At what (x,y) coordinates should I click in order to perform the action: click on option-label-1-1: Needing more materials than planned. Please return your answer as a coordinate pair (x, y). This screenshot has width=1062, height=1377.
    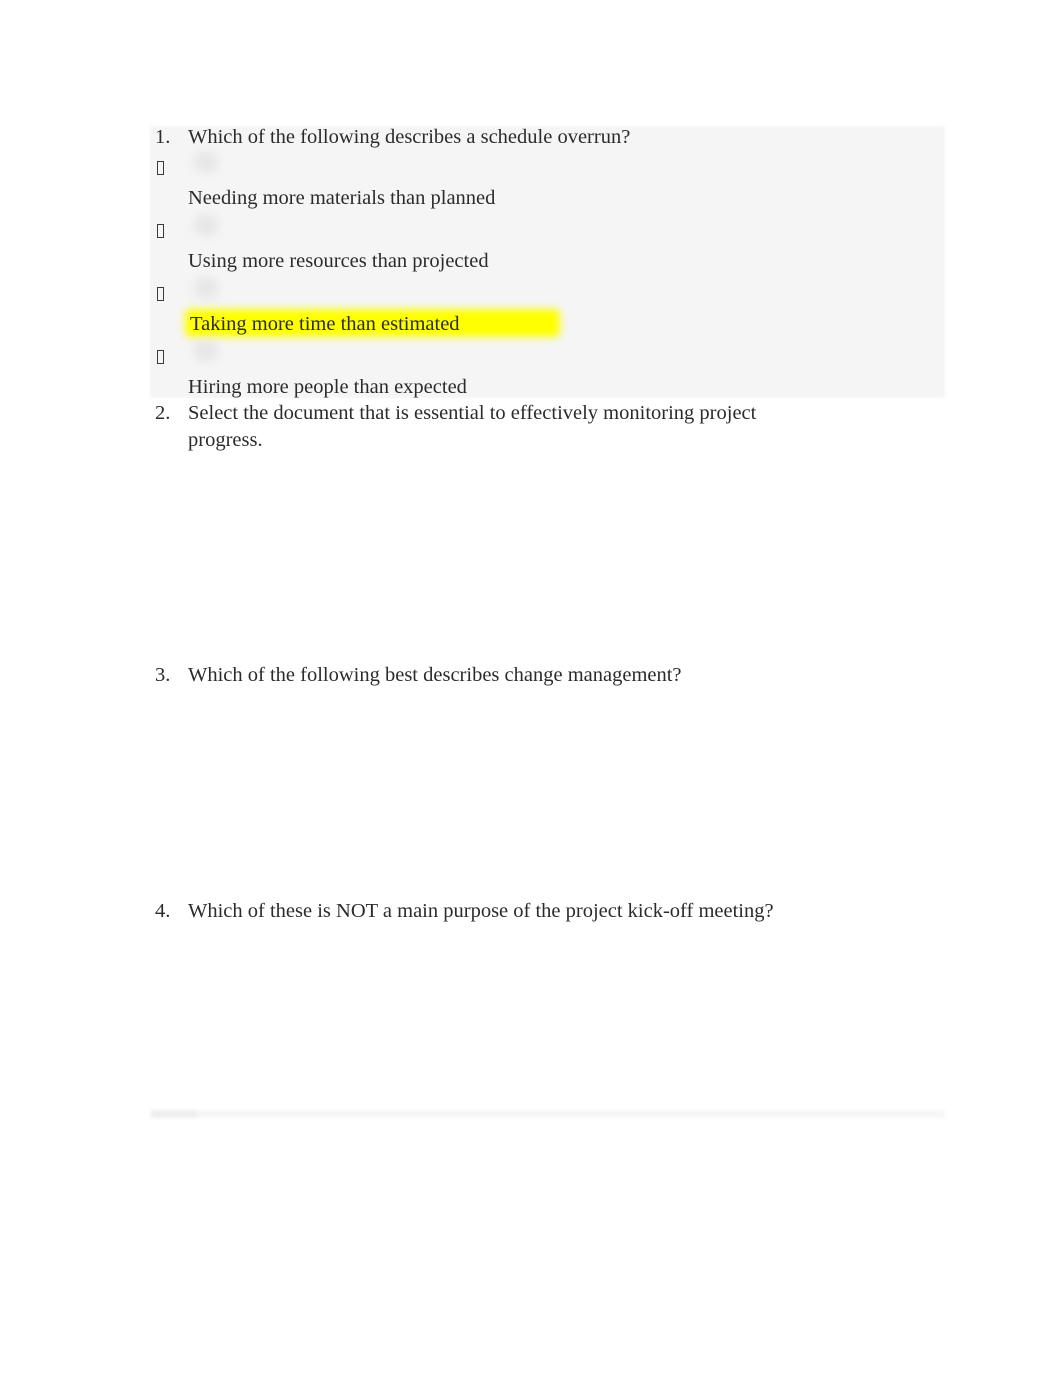
    Looking at the image, I should click on (342, 198).